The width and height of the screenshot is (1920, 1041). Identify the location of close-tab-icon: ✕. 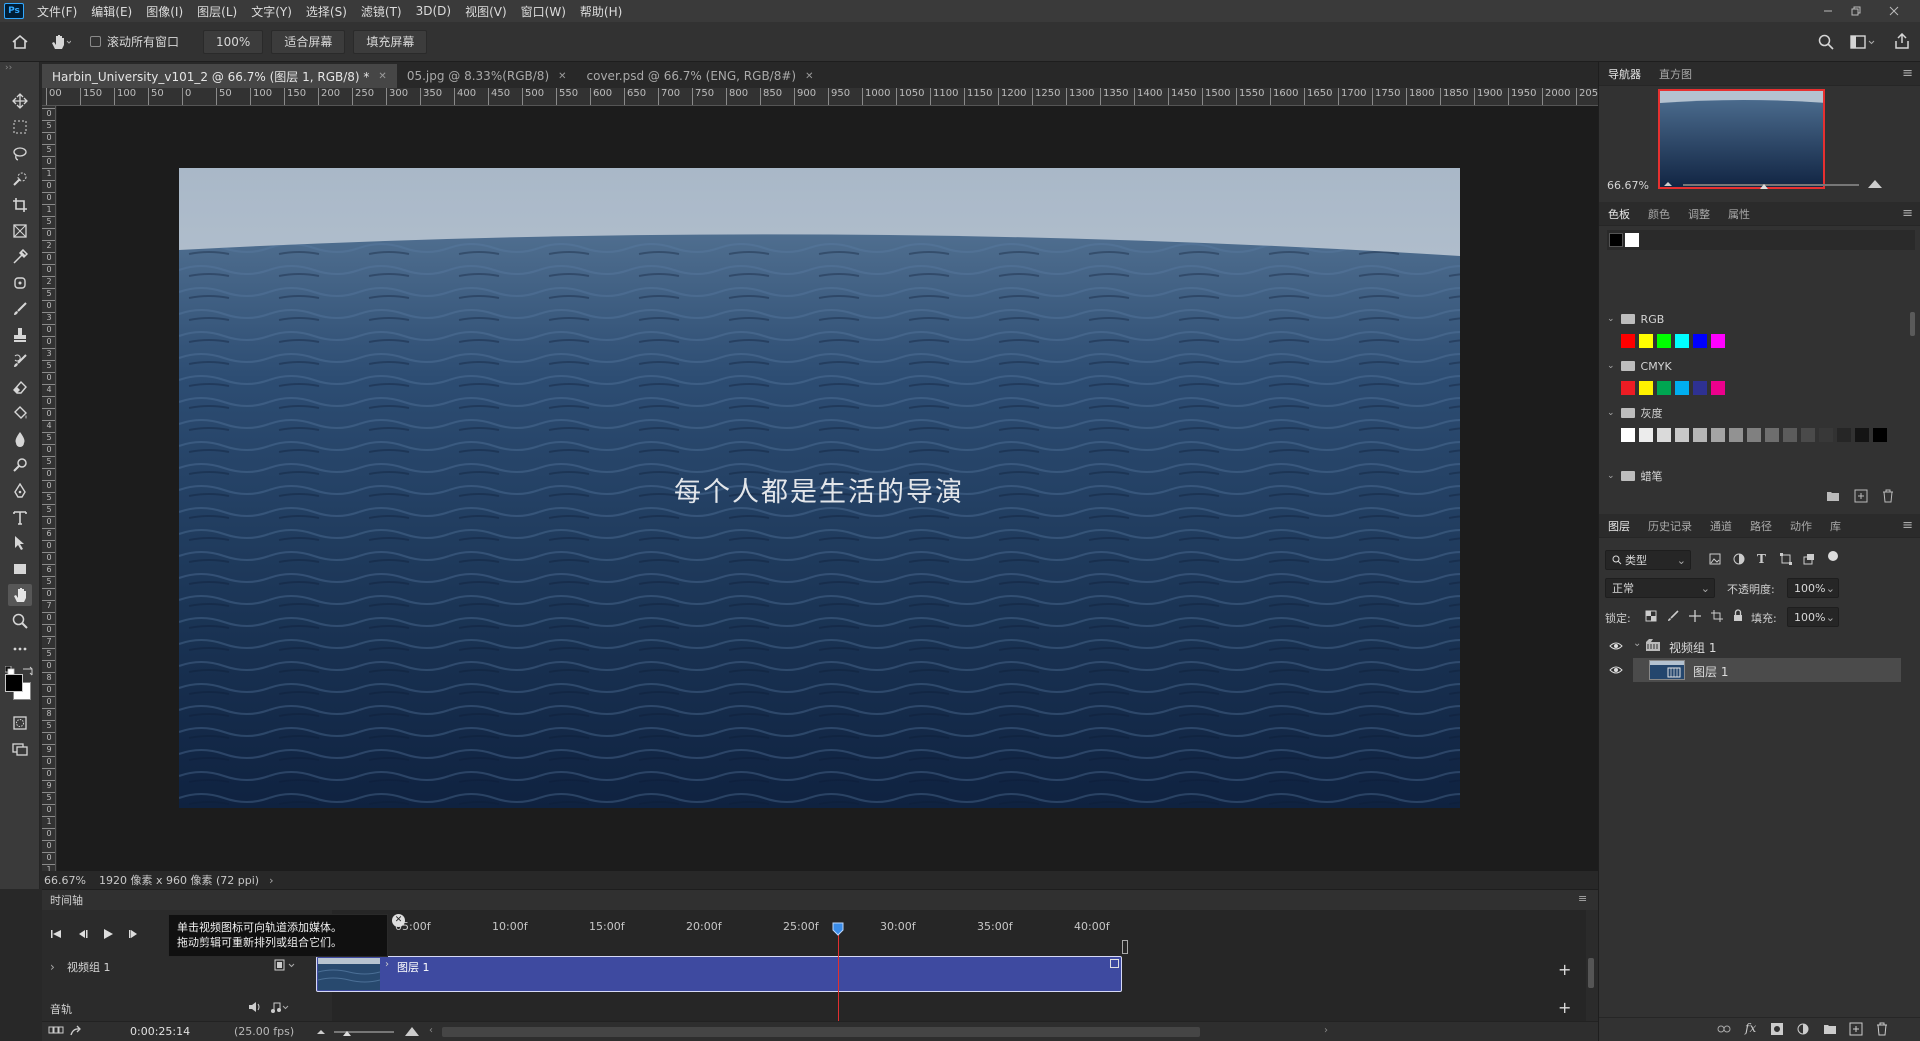
(562, 76).